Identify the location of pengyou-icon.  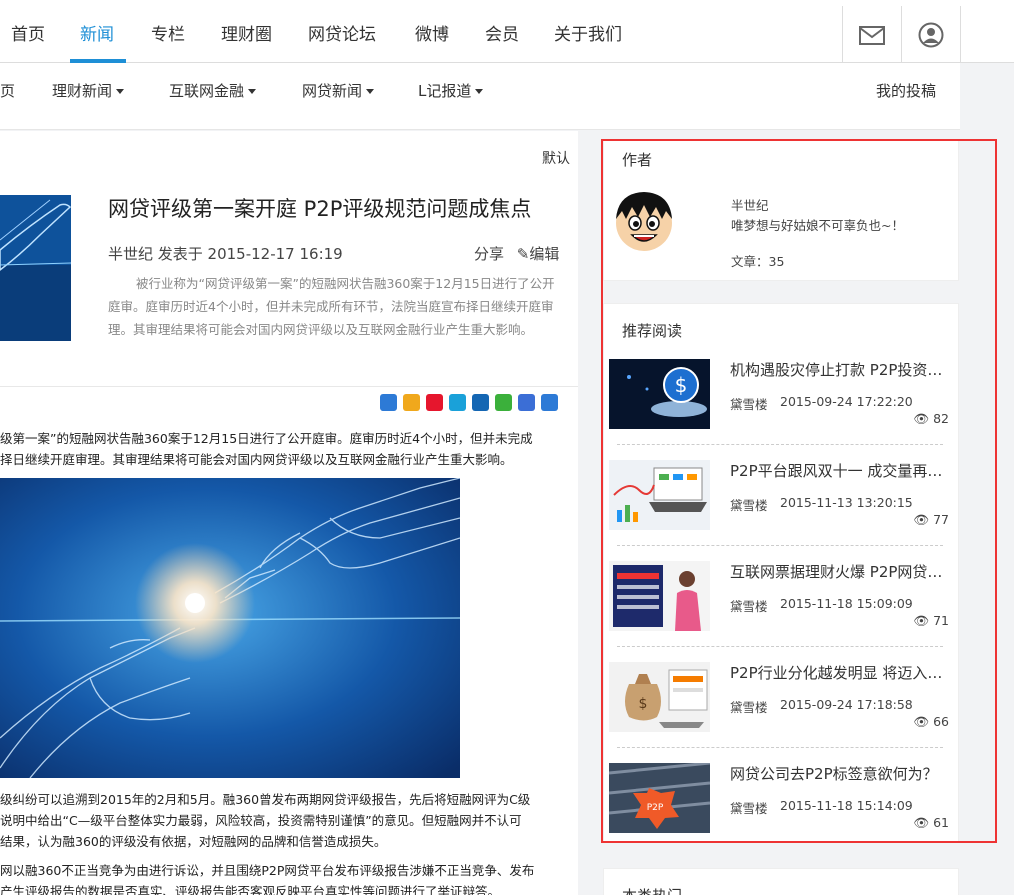
(457, 402).